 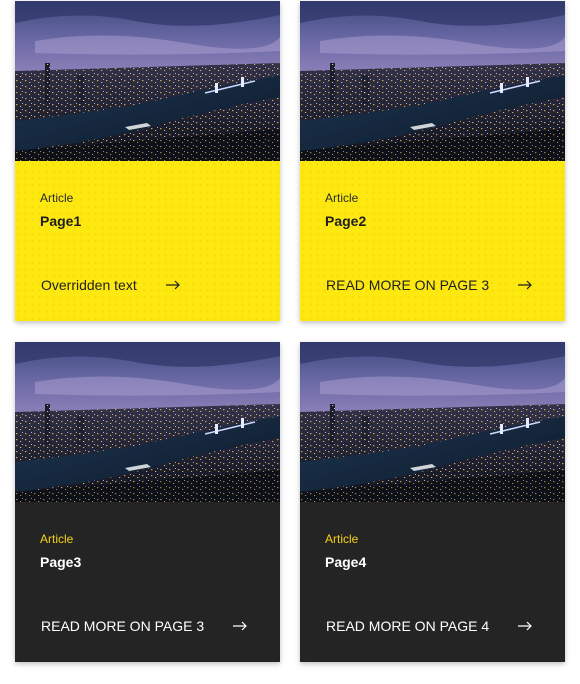 What do you see at coordinates (60, 221) in the screenshot?
I see `card-title: Page1` at bounding box center [60, 221].